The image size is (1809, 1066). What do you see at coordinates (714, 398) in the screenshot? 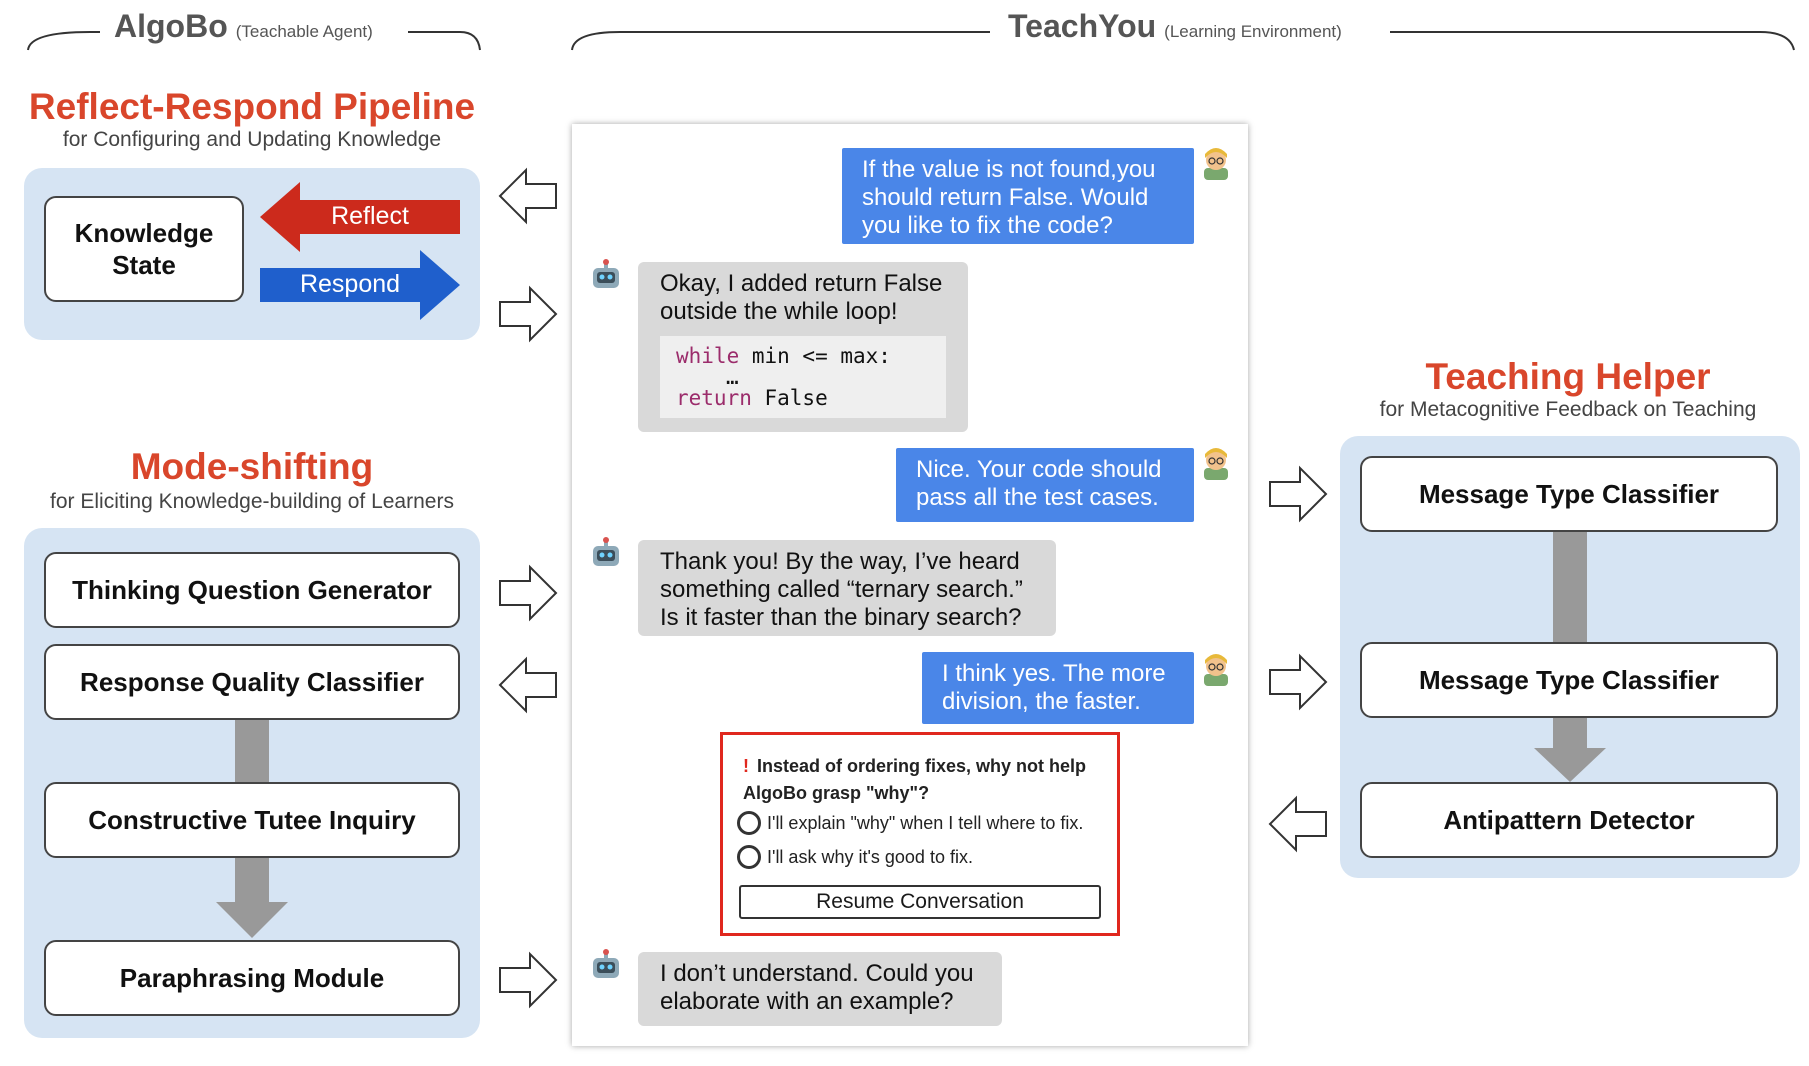
I see `code-keyword-return: return` at bounding box center [714, 398].